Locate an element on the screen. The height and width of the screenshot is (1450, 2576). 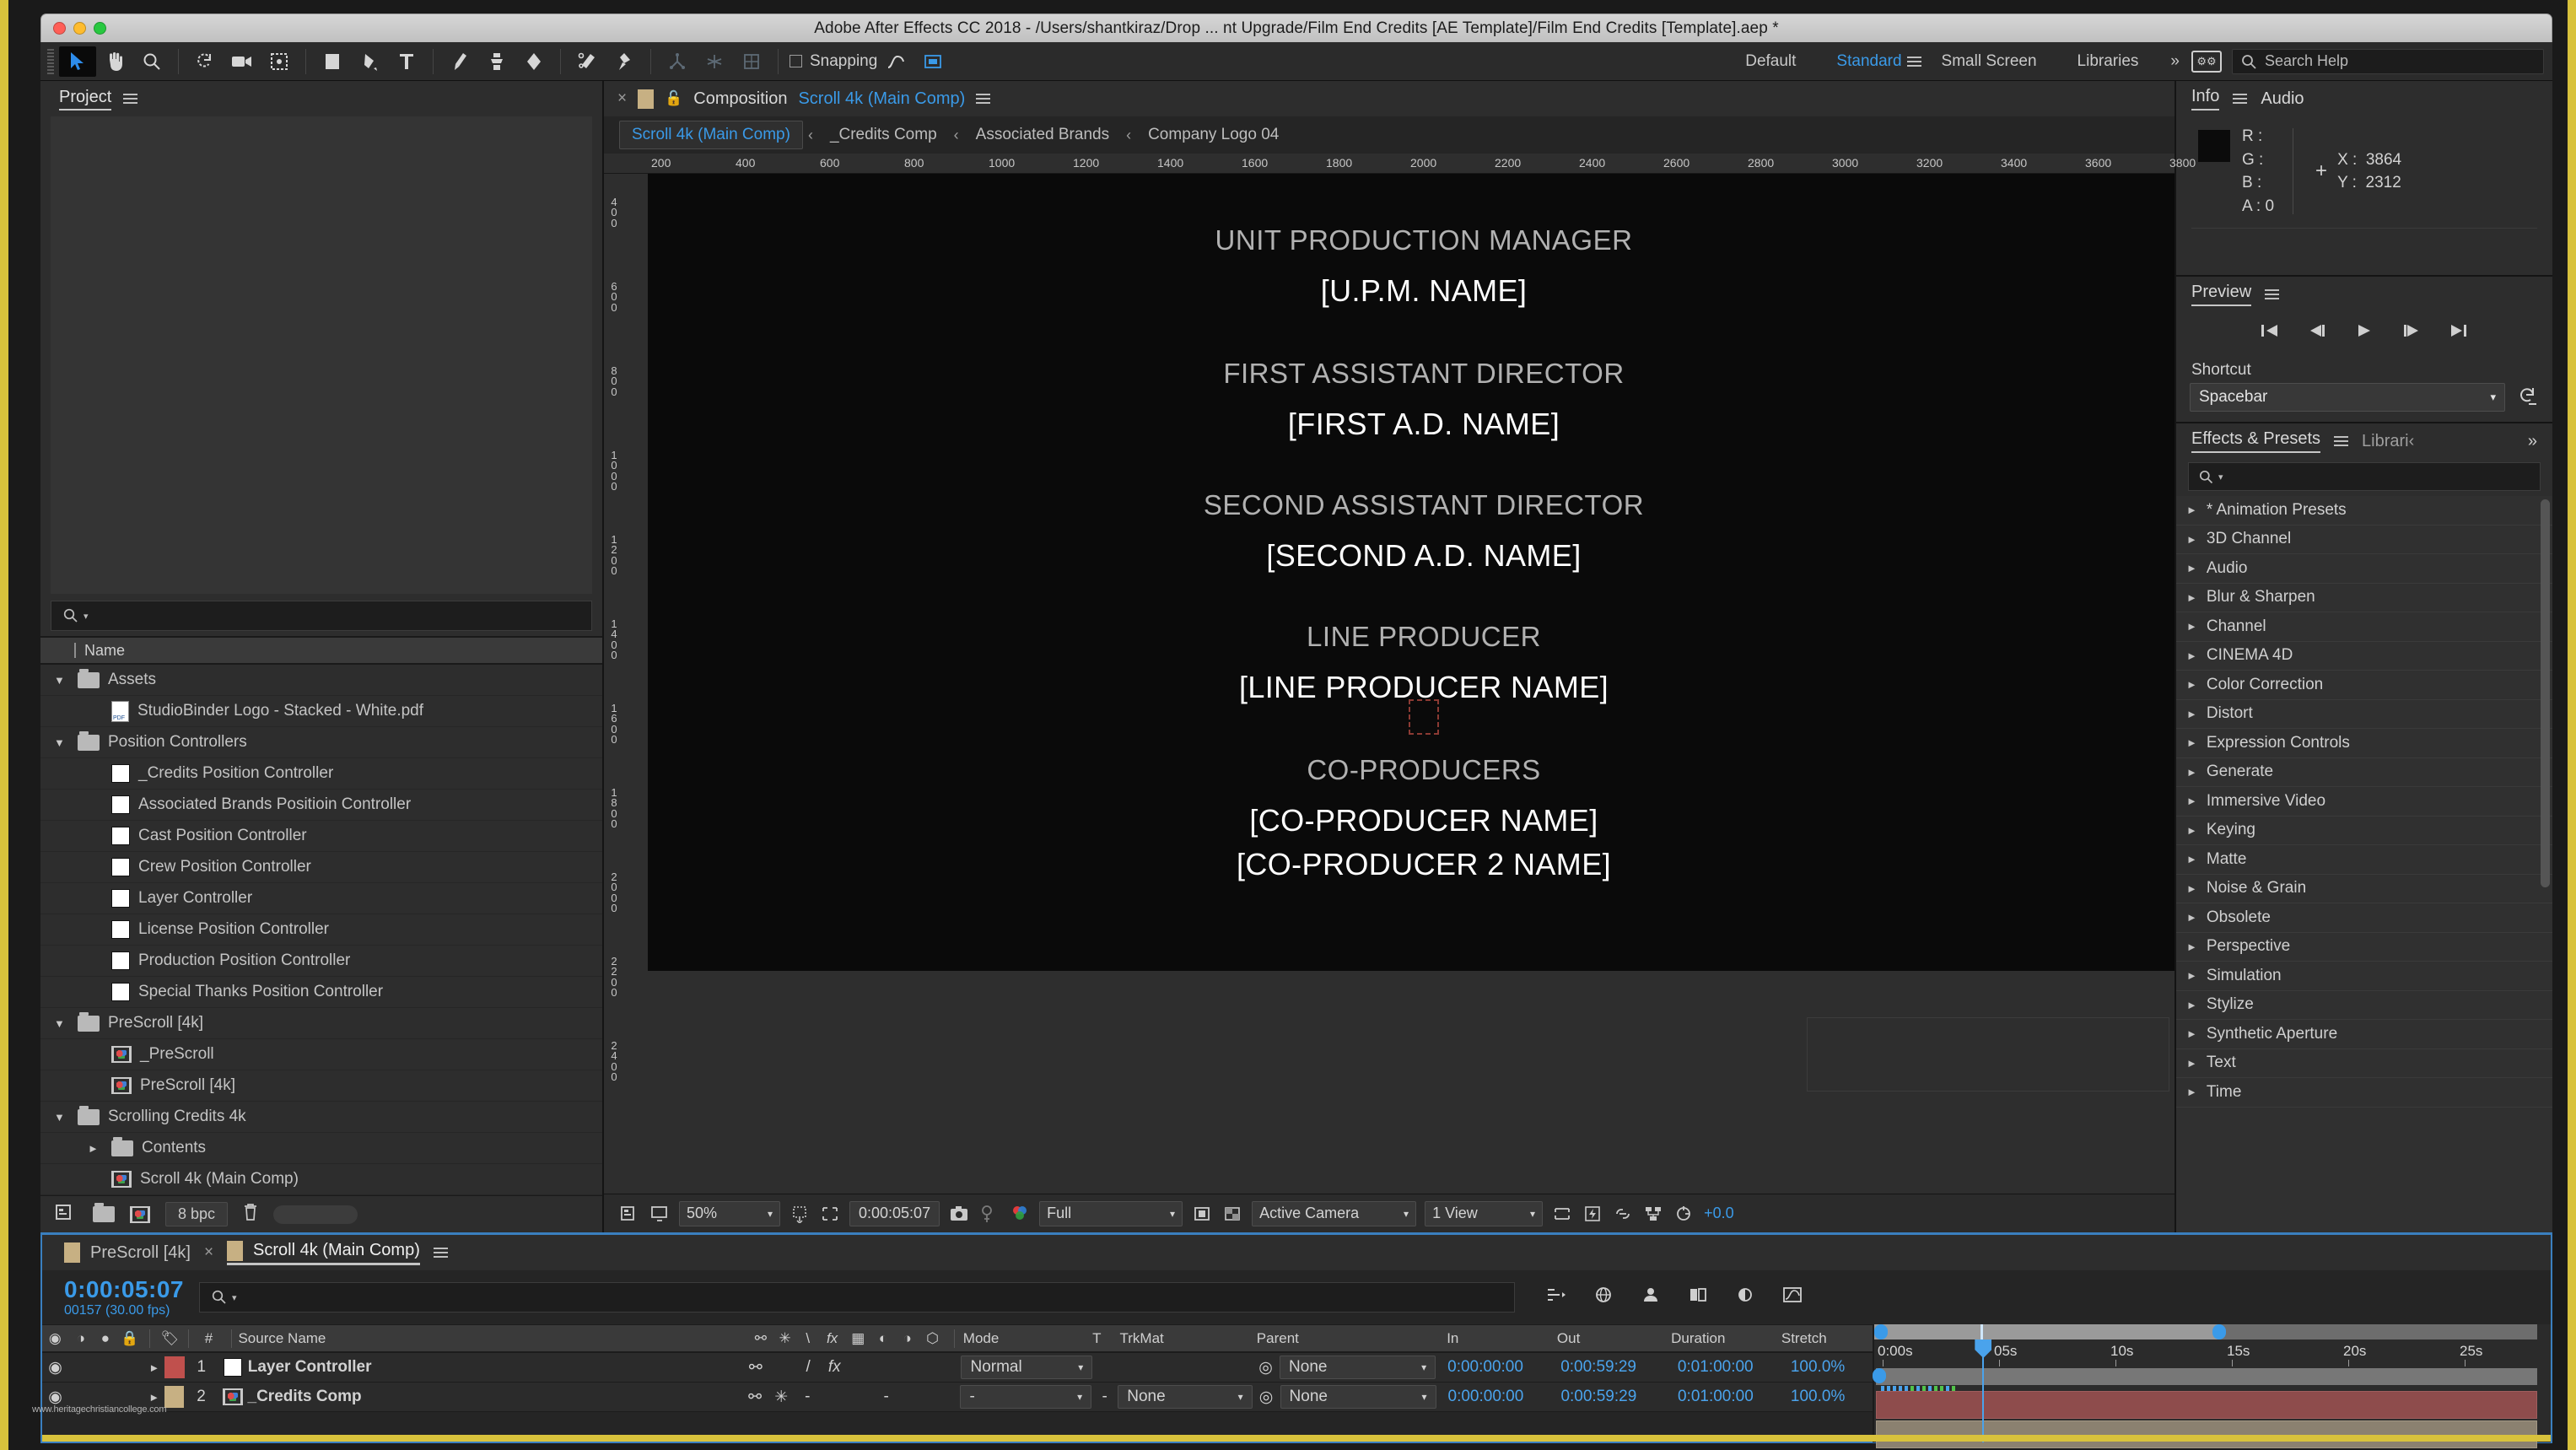
tab-libraries: Librari‹ is located at coordinates (2388, 441).